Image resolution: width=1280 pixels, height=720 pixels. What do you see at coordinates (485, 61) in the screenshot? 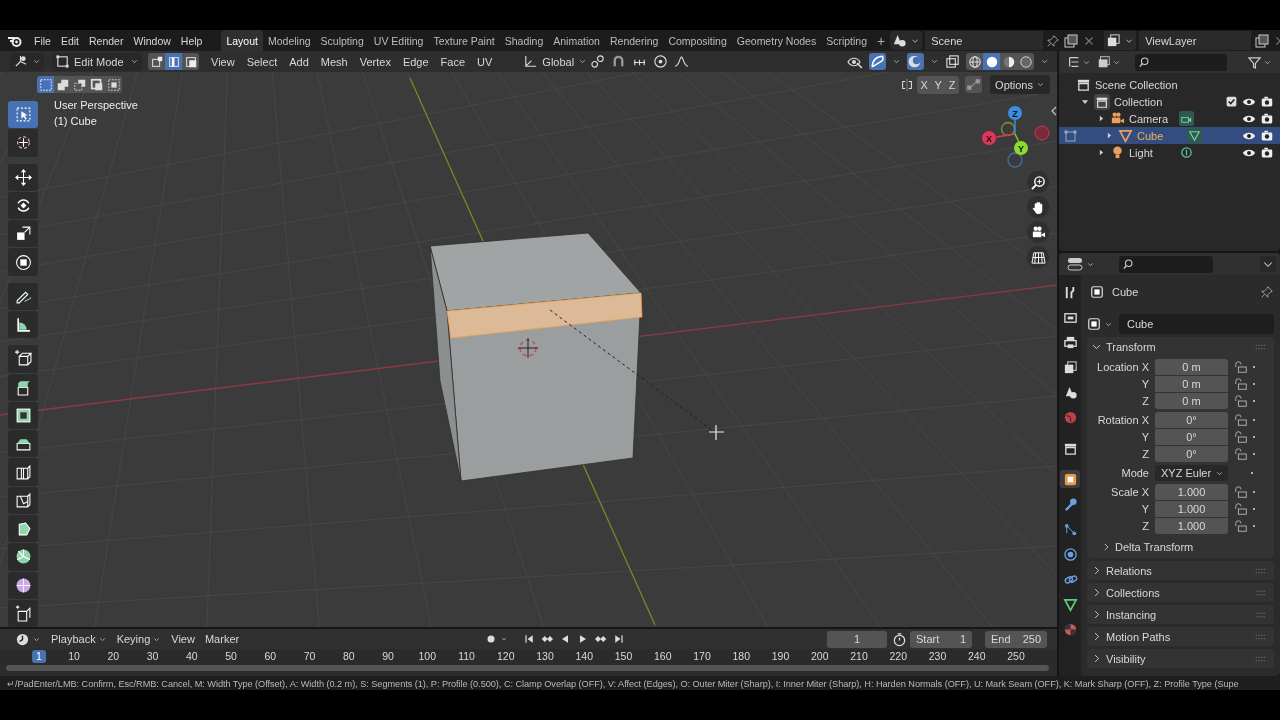
I see `menu-item: UV` at bounding box center [485, 61].